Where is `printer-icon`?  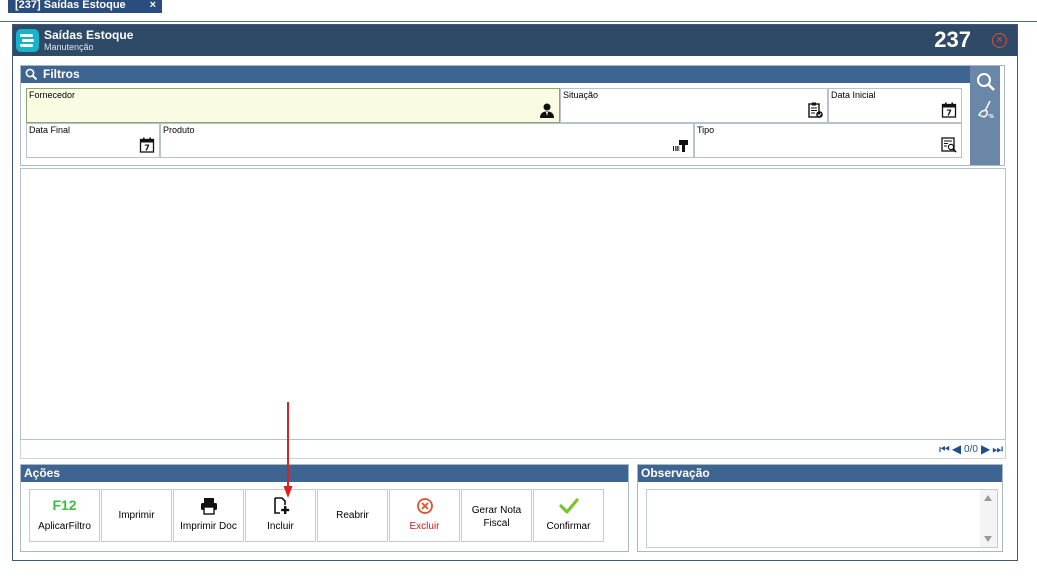 printer-icon is located at coordinates (208, 506).